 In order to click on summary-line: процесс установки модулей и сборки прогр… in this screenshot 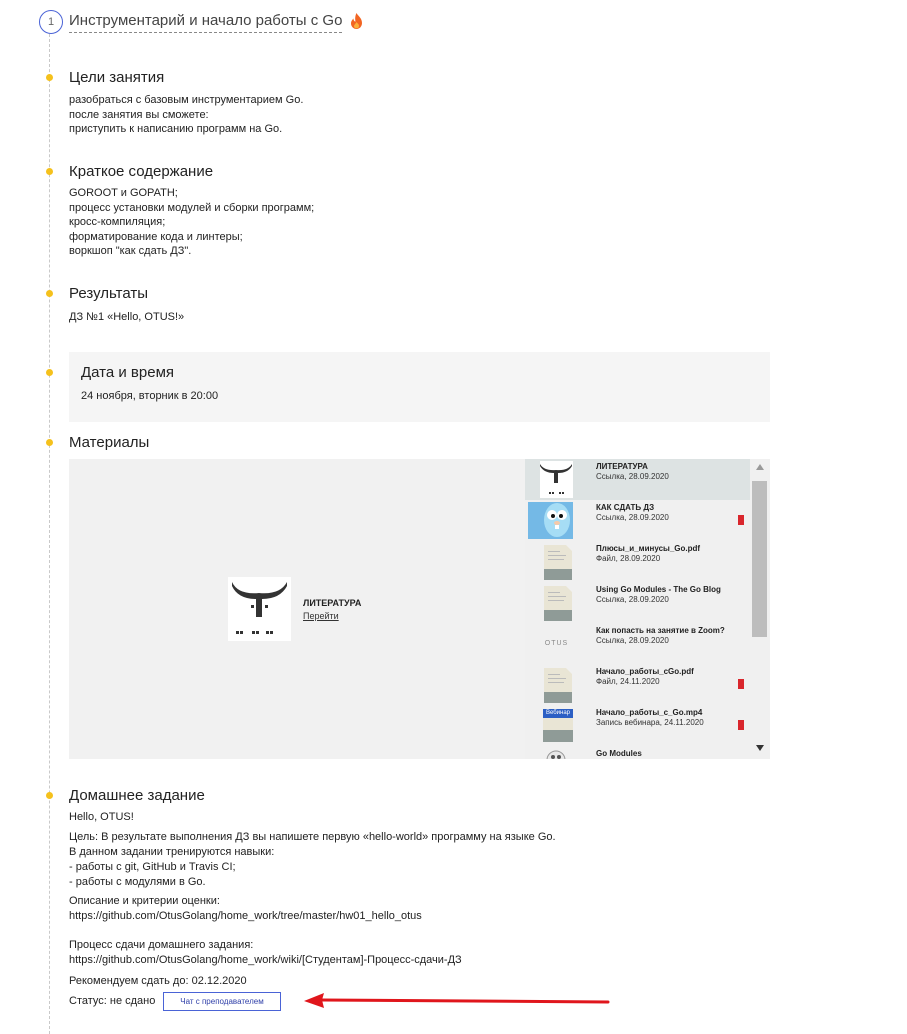, I will do `click(192, 207)`.